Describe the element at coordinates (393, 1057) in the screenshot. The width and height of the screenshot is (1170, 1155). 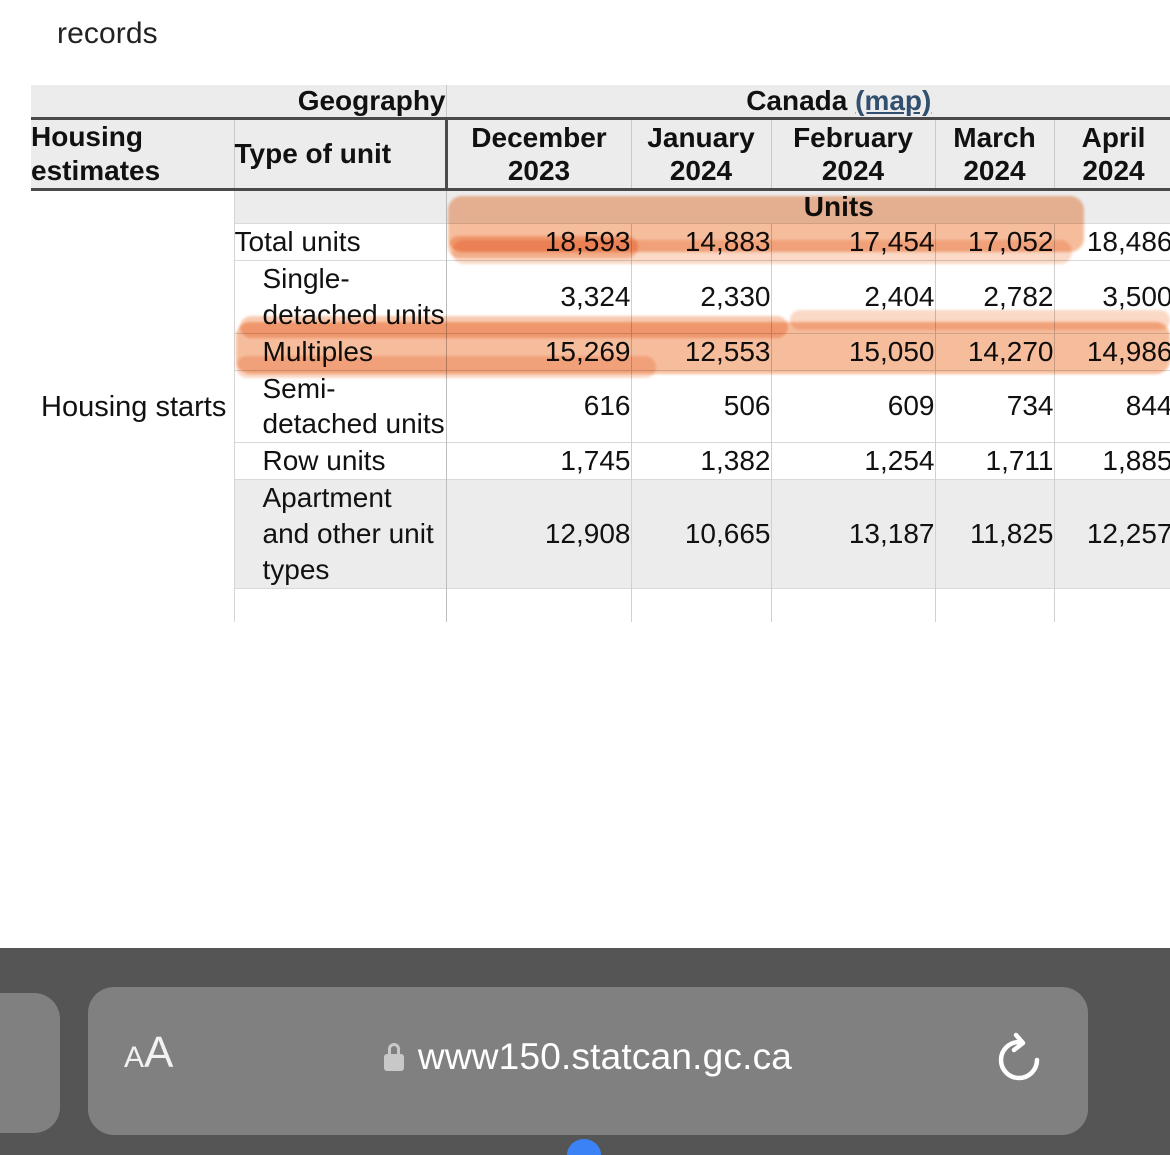
I see `lock-icon` at that location.